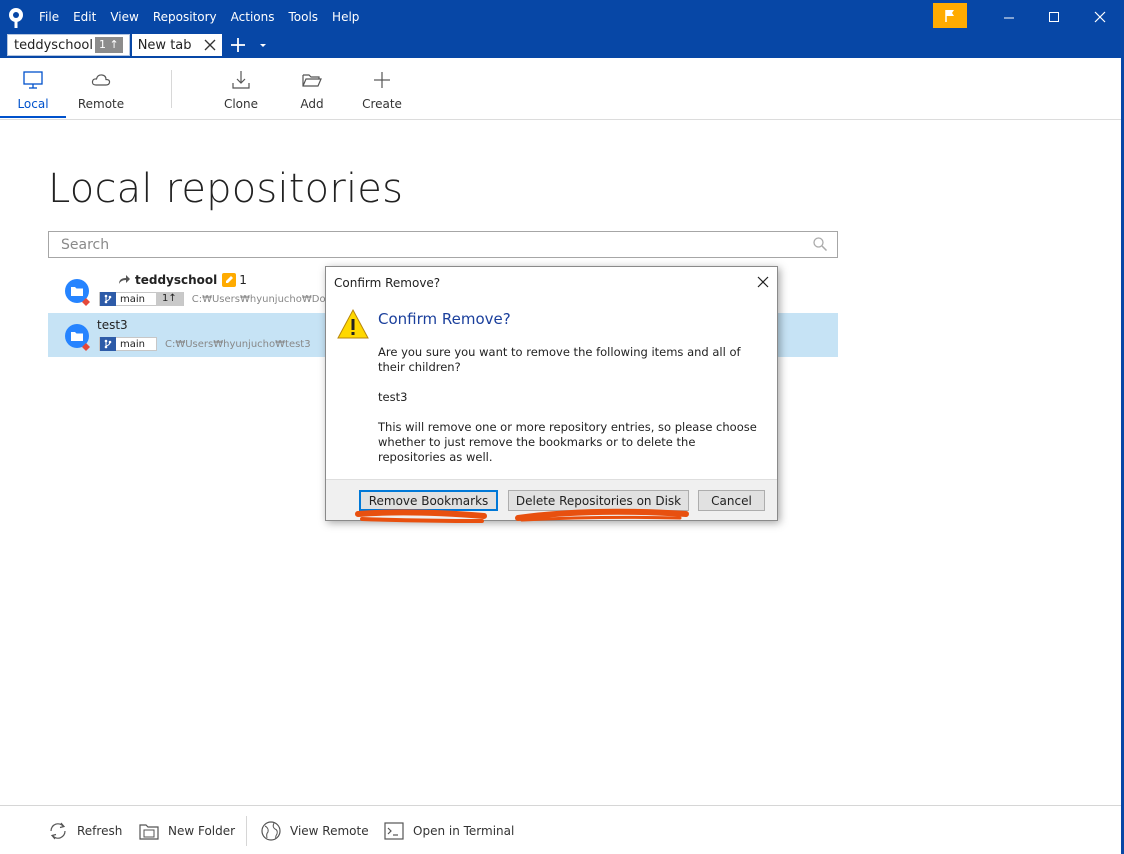 The image size is (1124, 854). I want to click on repo-name: test3, so click(112, 325).